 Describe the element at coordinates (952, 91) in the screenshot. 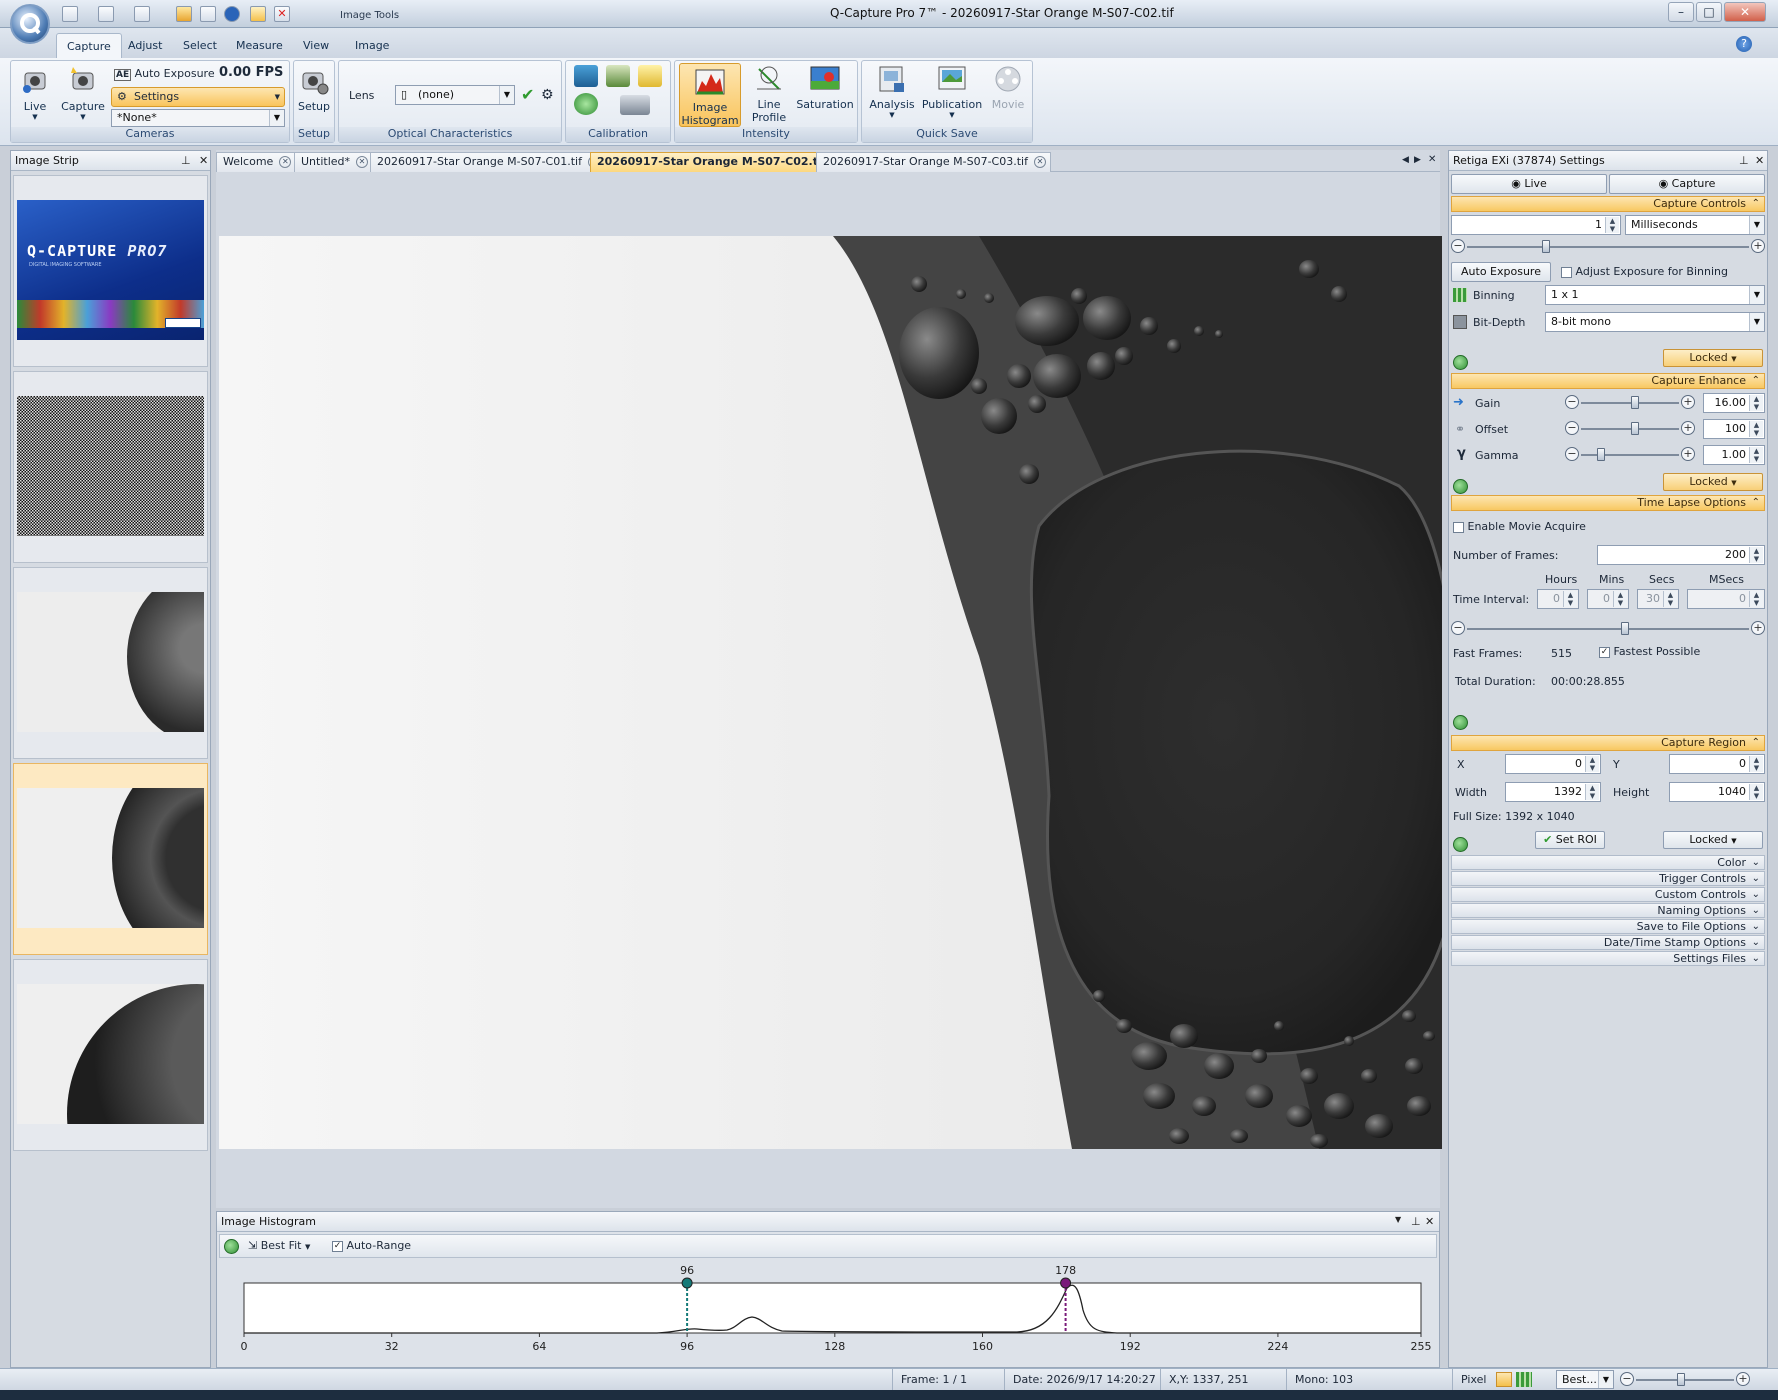

I see `publication-button: Publication ▼` at that location.